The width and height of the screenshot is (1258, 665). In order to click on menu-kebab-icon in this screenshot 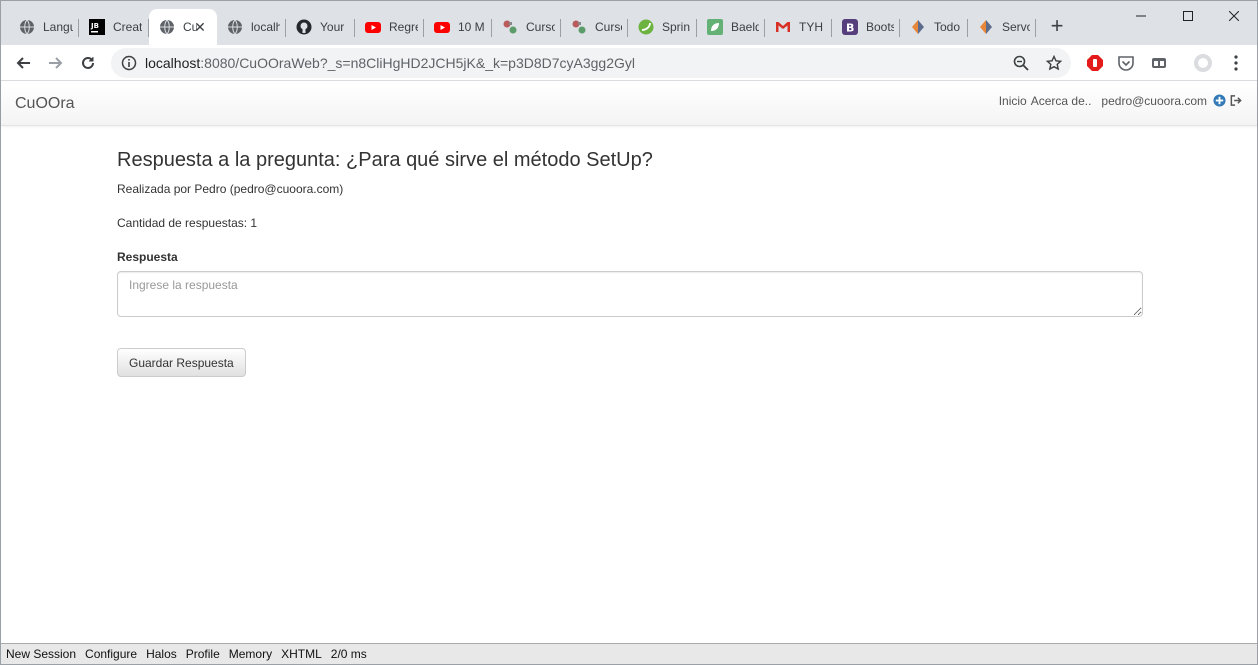, I will do `click(1236, 63)`.